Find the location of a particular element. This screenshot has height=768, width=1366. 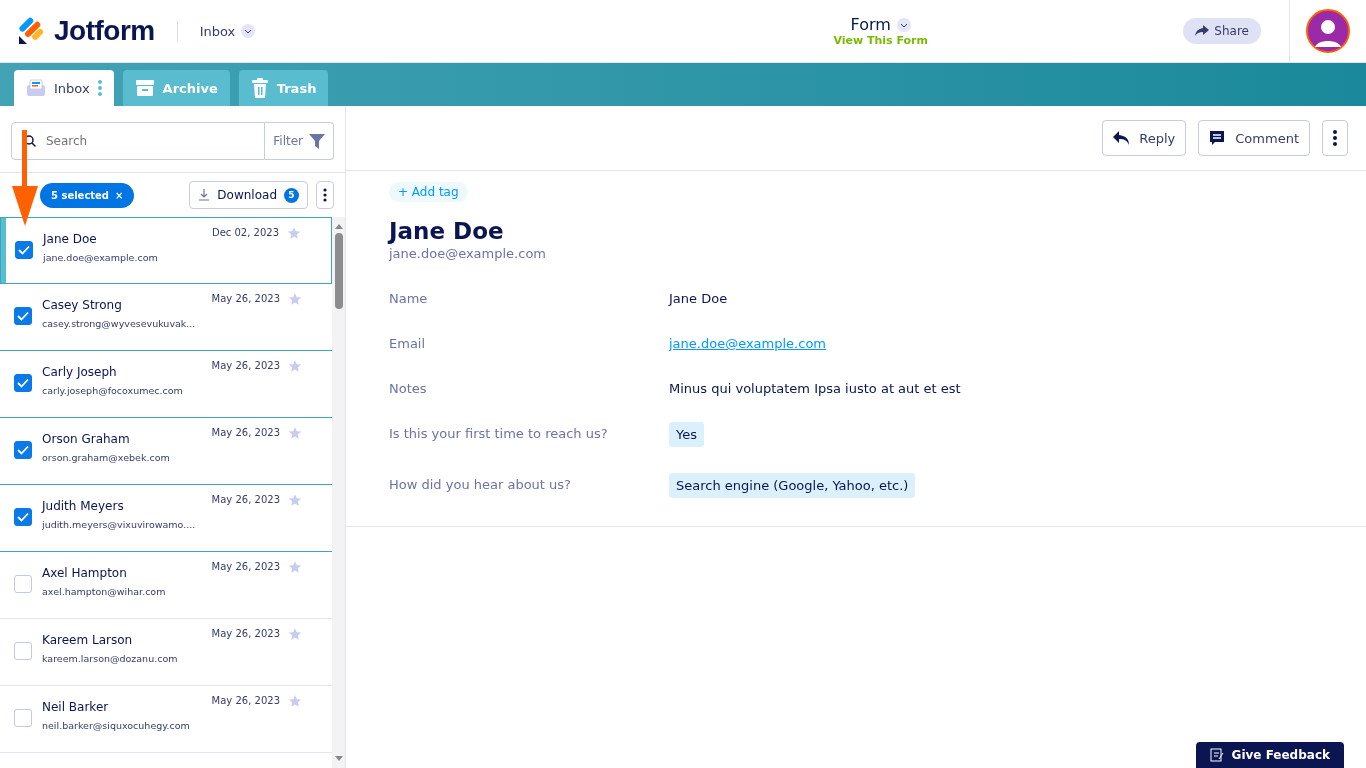

selection-chip: 5 selected × is located at coordinates (87, 195).